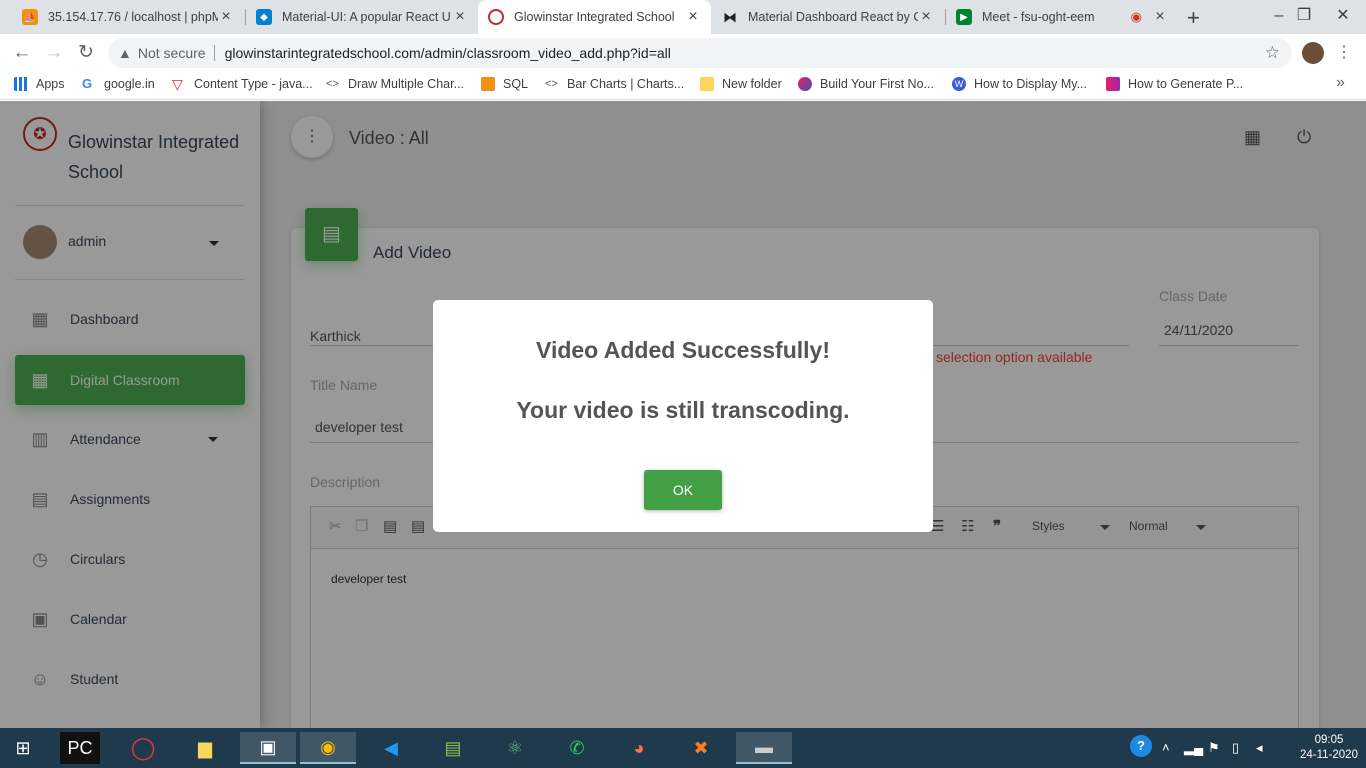 This screenshot has height=768, width=1366. What do you see at coordinates (264, 17) in the screenshot?
I see `material-ui-icon: ◆` at bounding box center [264, 17].